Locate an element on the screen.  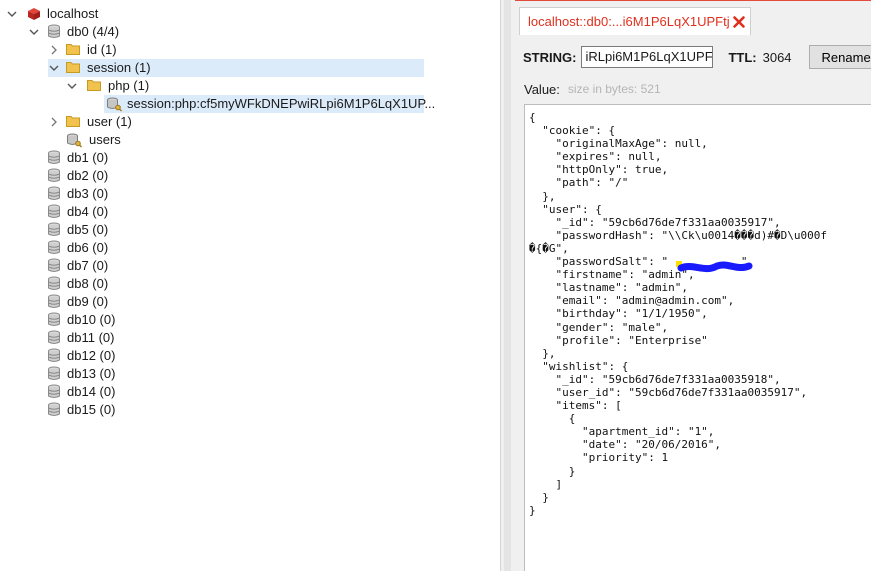
tree-item-namespace-php: php (1) is located at coordinates (107, 86).